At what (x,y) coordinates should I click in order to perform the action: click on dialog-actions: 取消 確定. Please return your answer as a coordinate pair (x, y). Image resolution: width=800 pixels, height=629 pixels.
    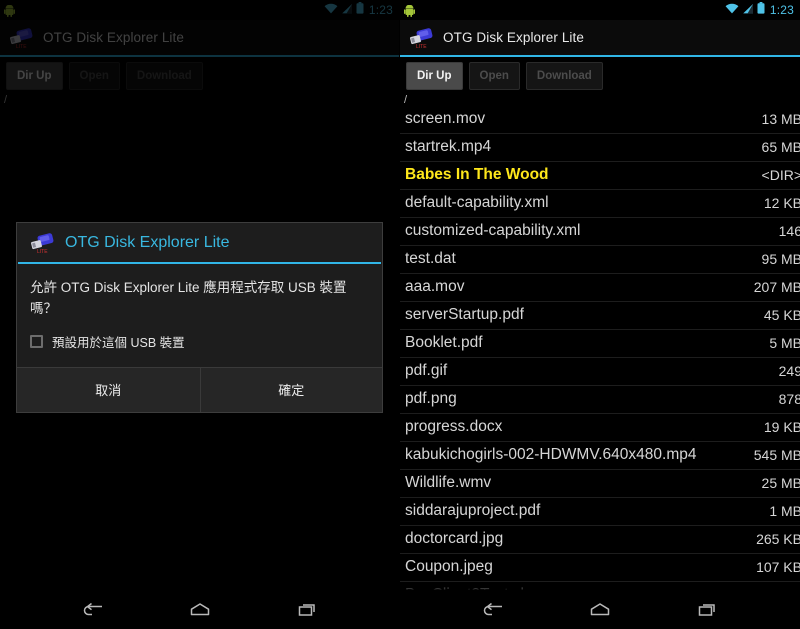
    Looking at the image, I should click on (199, 390).